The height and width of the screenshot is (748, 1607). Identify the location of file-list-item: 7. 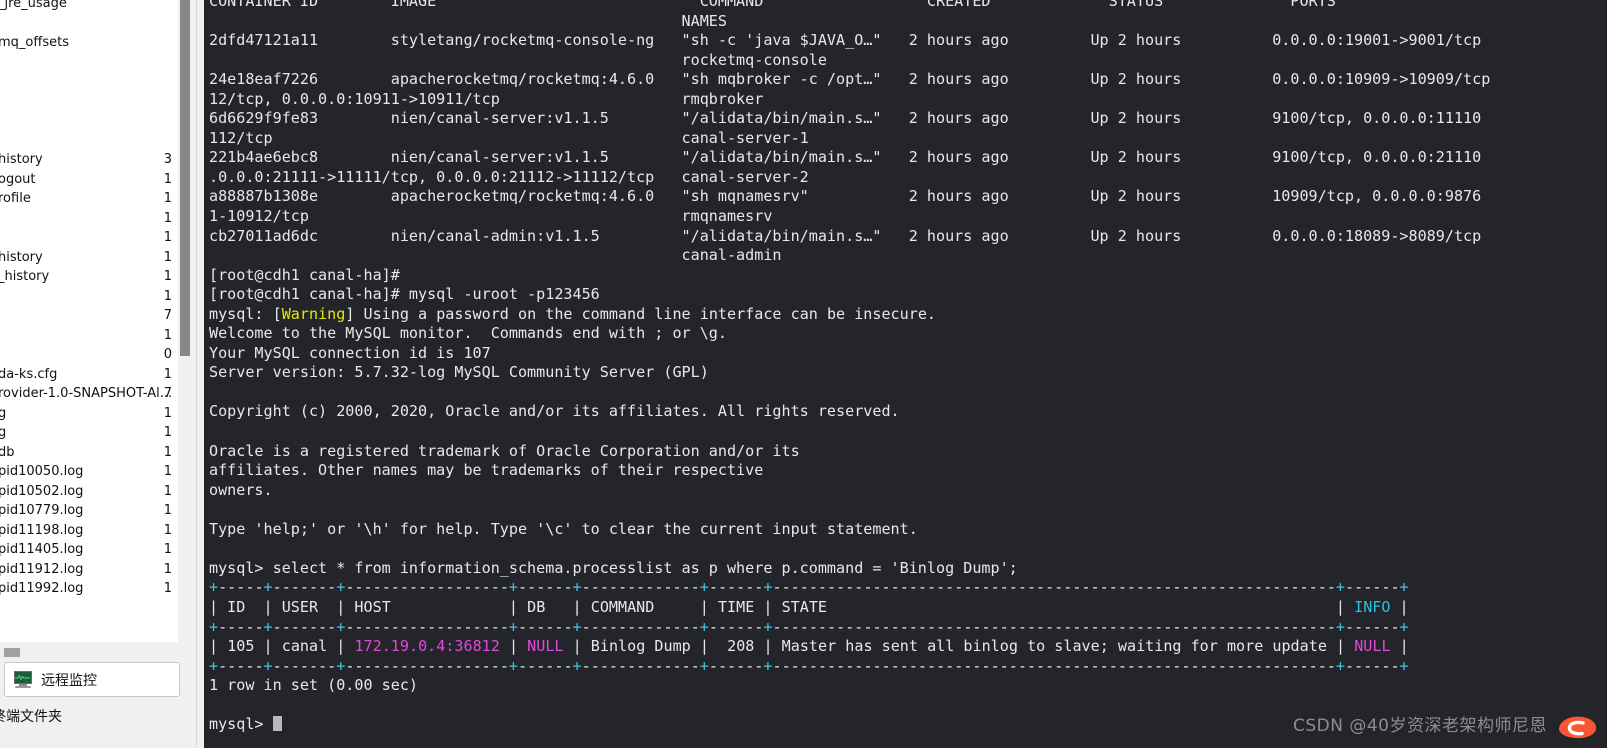
(89, 316).